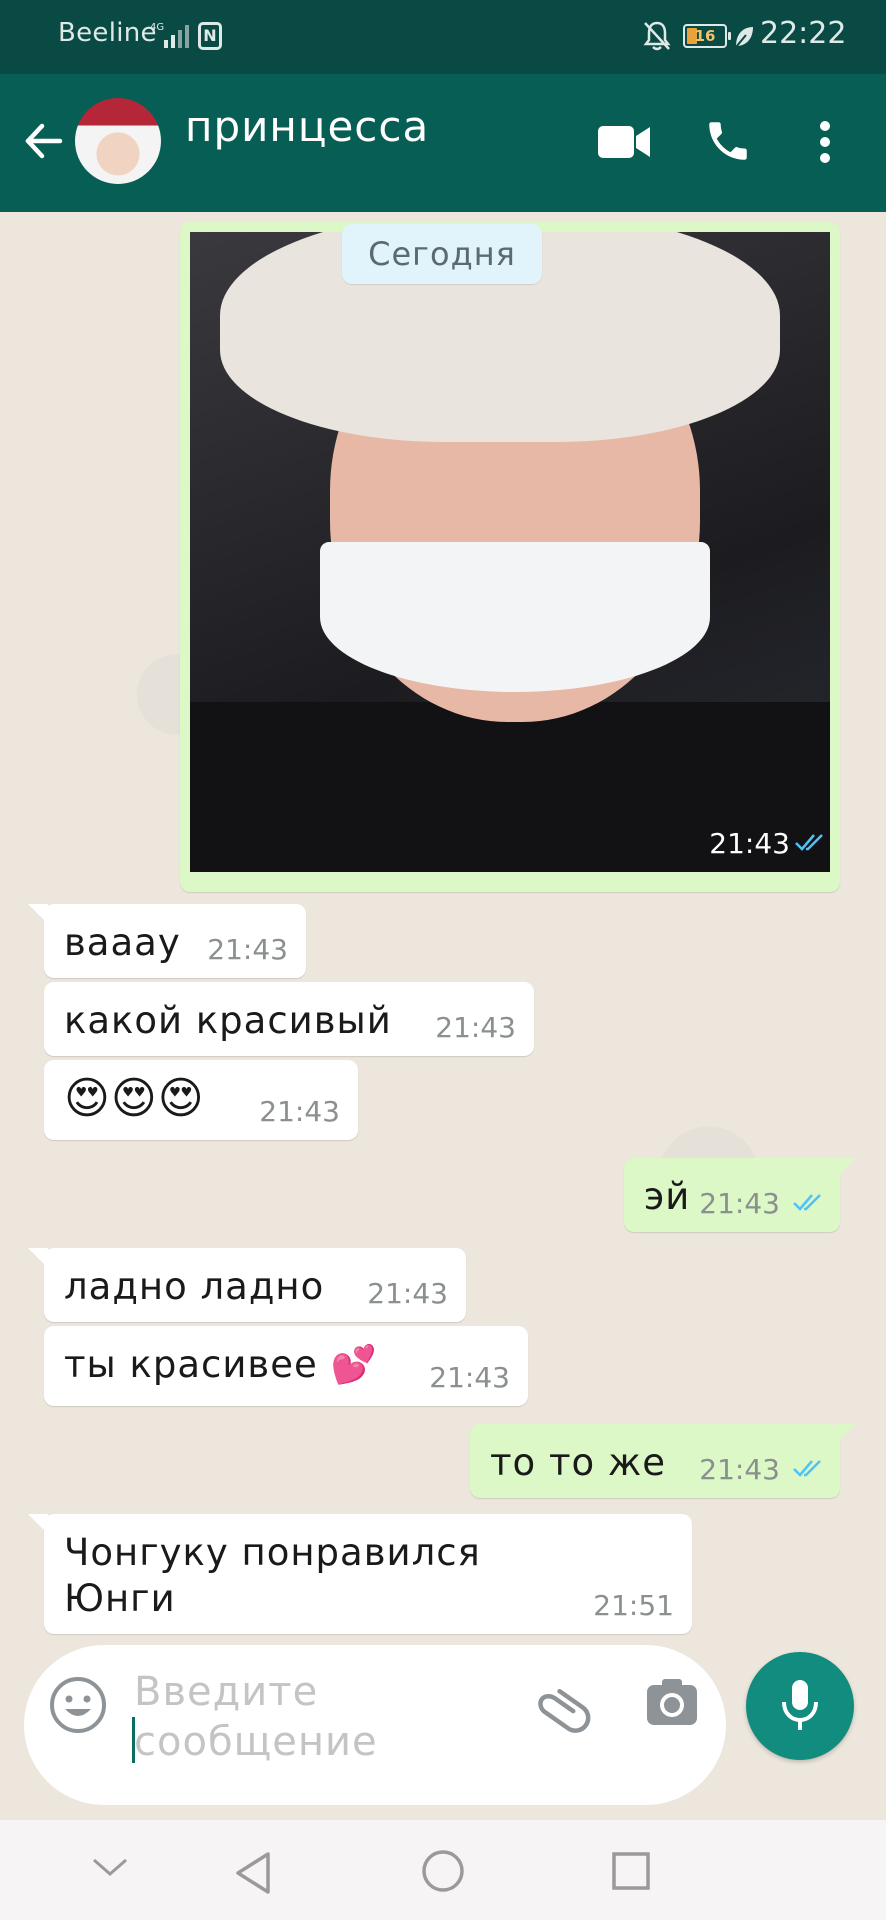 The width and height of the screenshot is (886, 1920). I want to click on nav-home-icon, so click(443, 1873).